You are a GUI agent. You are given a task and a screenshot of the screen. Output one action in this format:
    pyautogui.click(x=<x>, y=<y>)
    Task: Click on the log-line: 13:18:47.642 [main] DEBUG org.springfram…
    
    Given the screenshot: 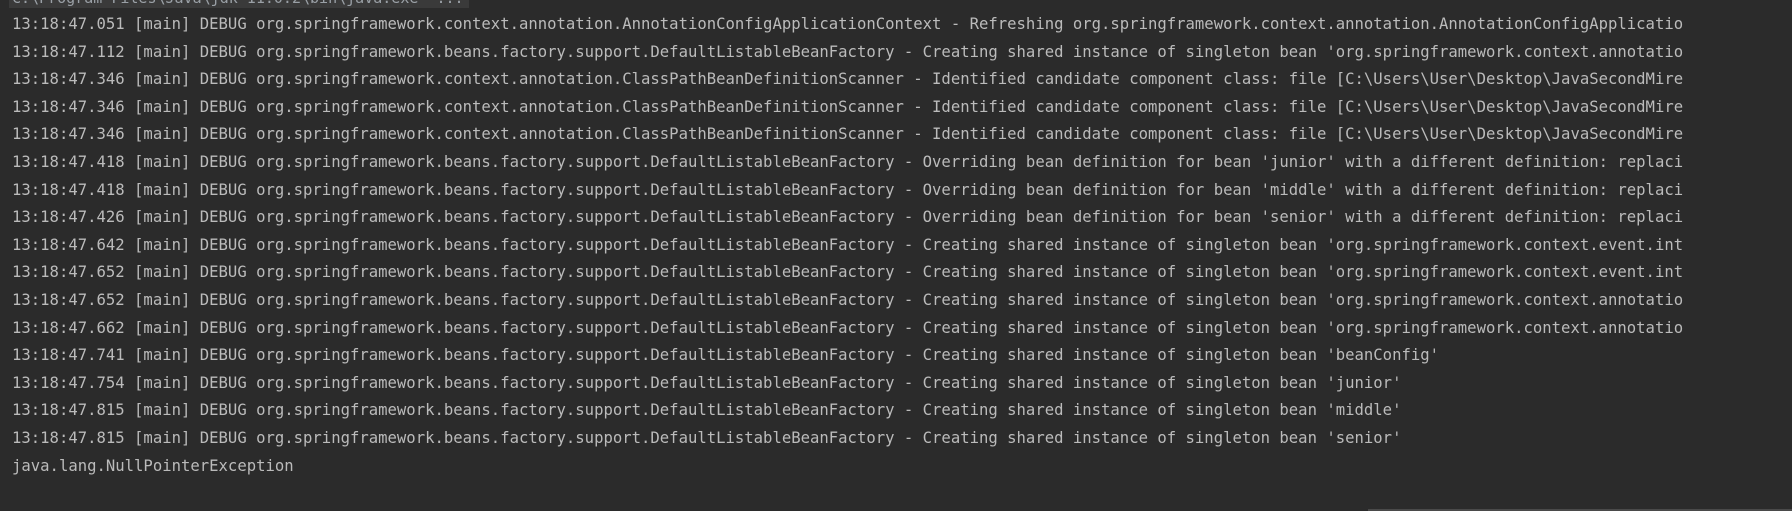 What is the action you would take?
    pyautogui.click(x=902, y=246)
    